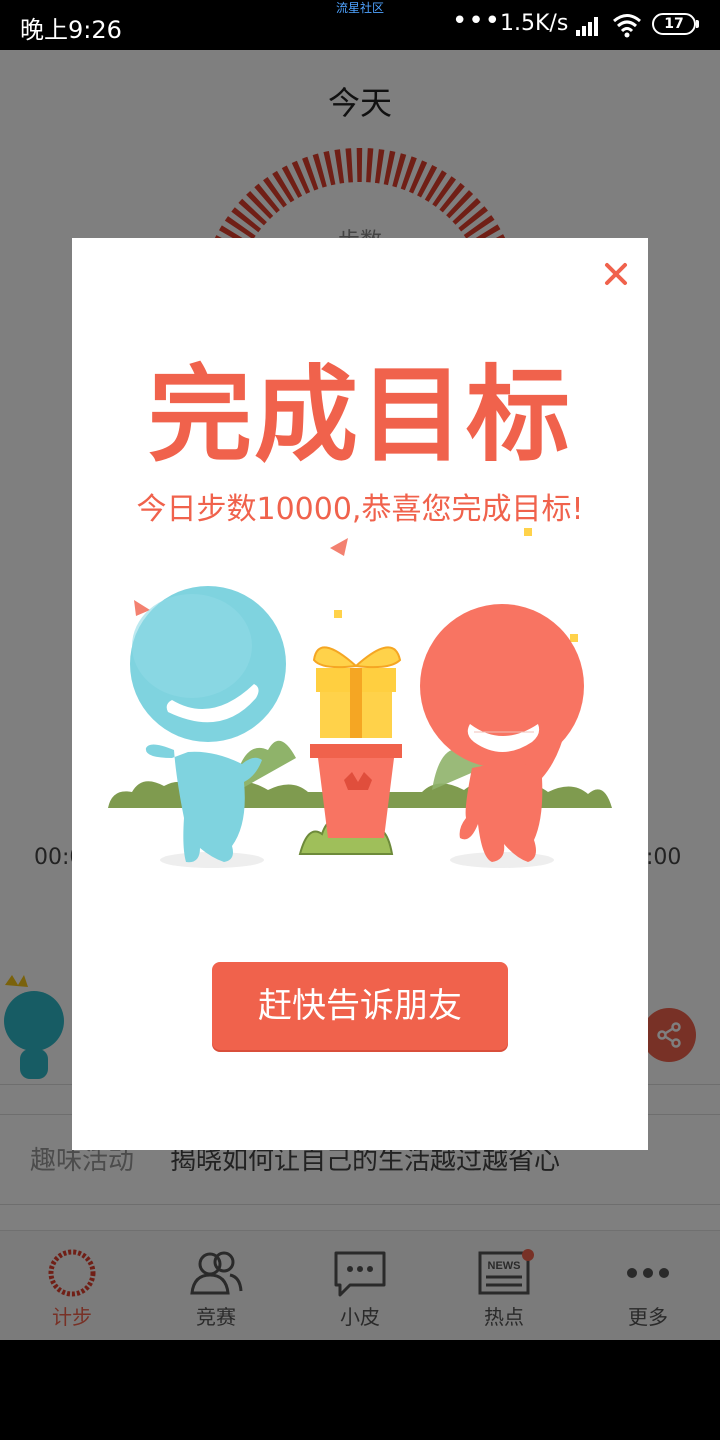  Describe the element at coordinates (627, 26) in the screenshot. I see `wifi-icon` at that location.